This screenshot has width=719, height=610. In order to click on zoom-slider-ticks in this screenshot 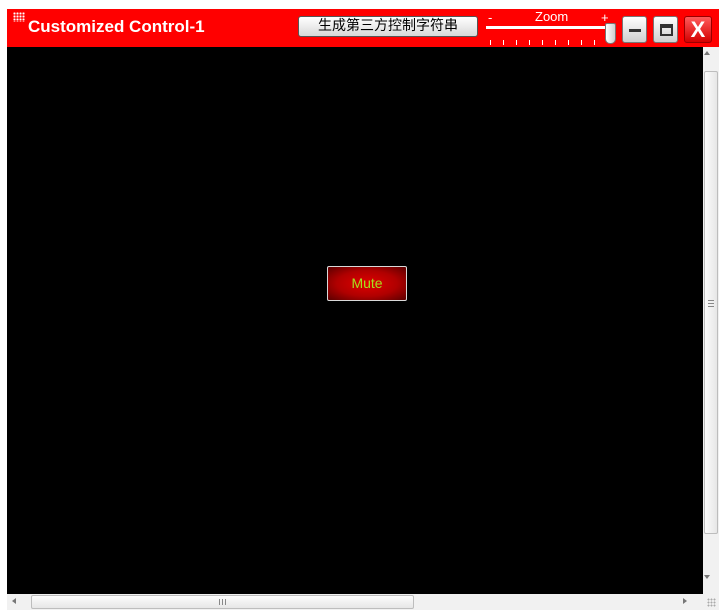, I will do `click(547, 42)`.